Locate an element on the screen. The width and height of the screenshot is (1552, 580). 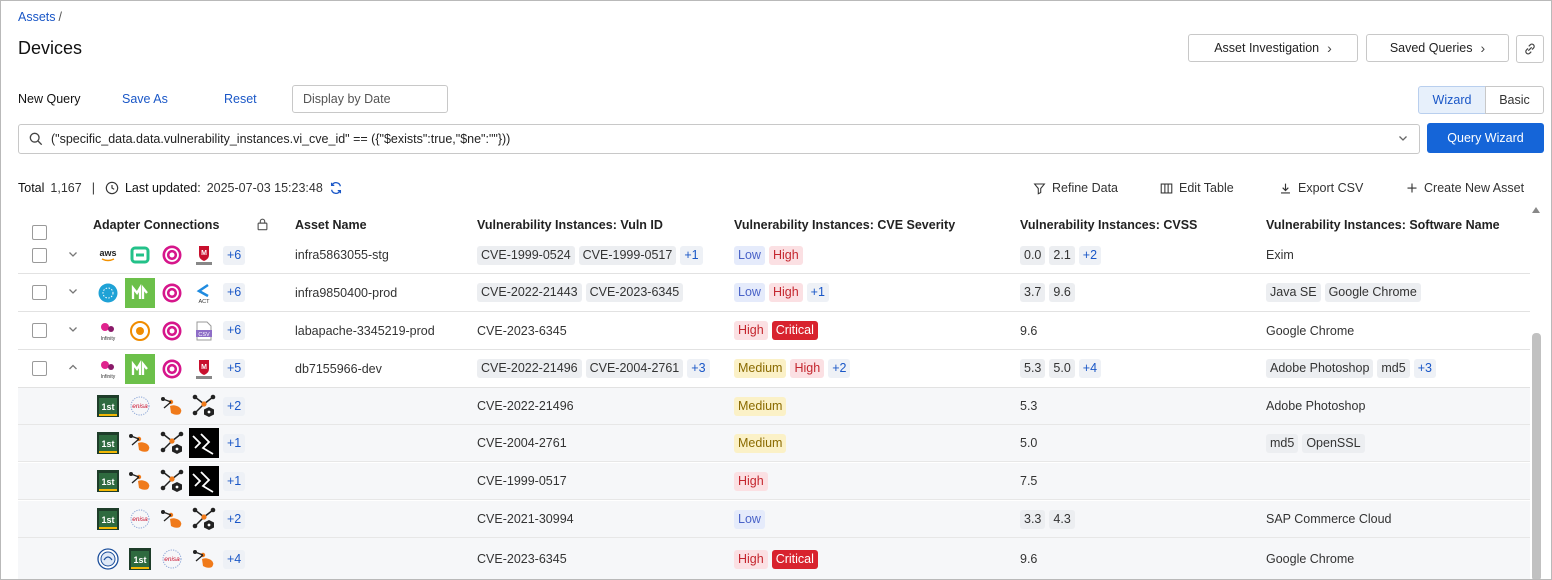
asset-name-cell: infra5863055-stg is located at coordinates (342, 255).